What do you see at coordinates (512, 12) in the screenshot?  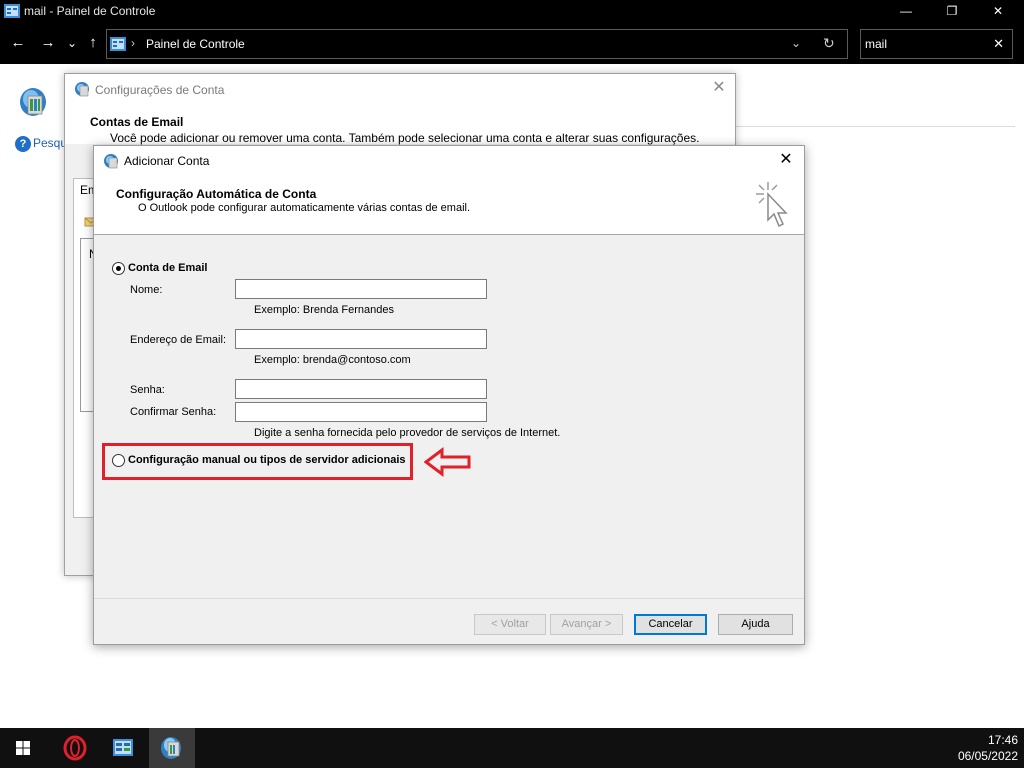 I see `window-title-bar: mail - Painel de Controle — ❐ ✕` at bounding box center [512, 12].